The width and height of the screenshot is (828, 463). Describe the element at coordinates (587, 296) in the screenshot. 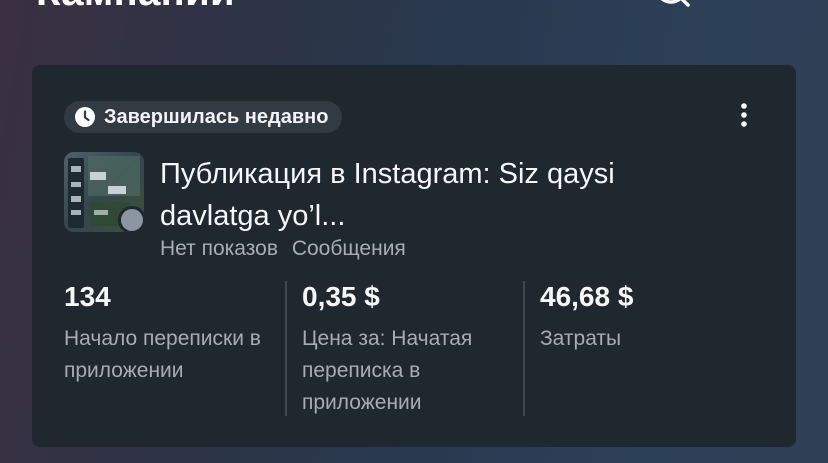

I see `metric-value: 46,68 $` at that location.